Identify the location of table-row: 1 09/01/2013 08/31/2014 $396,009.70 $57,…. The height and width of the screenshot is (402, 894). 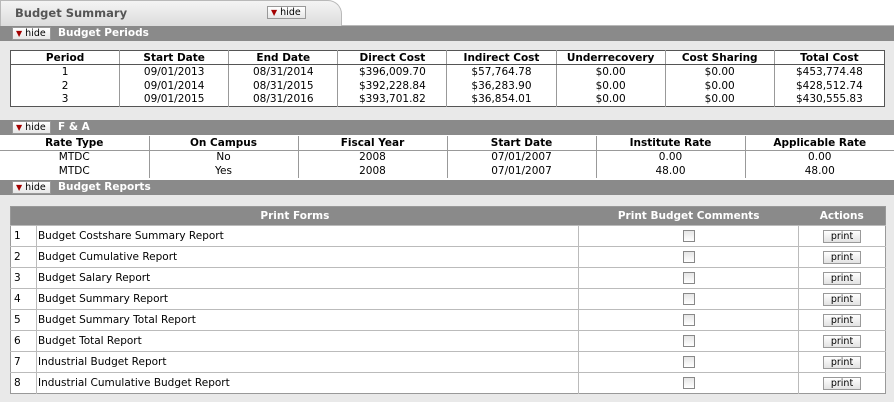
(448, 71).